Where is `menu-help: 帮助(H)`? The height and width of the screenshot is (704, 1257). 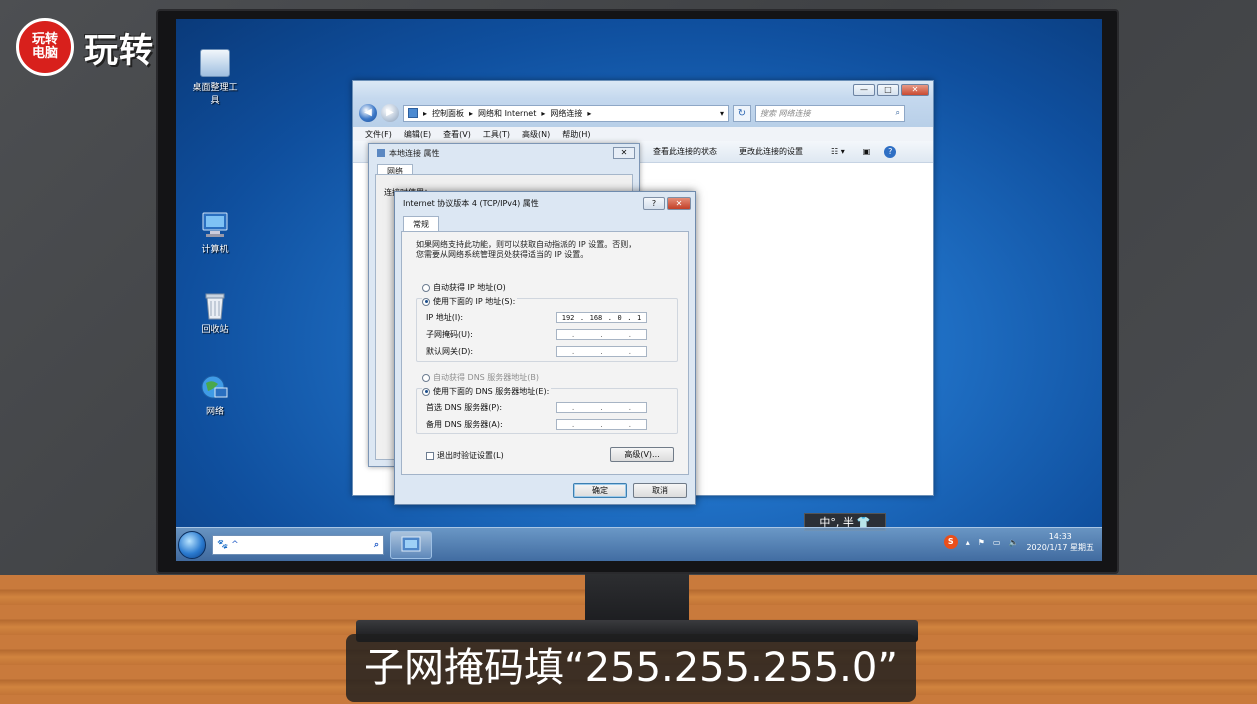 menu-help: 帮助(H) is located at coordinates (576, 134).